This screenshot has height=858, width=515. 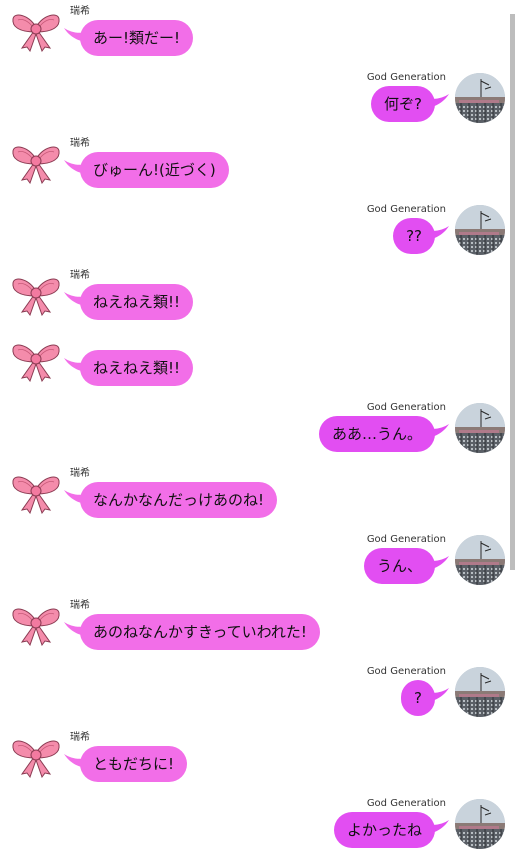 I want to click on message-bubble: あー!類だー!, so click(x=137, y=38).